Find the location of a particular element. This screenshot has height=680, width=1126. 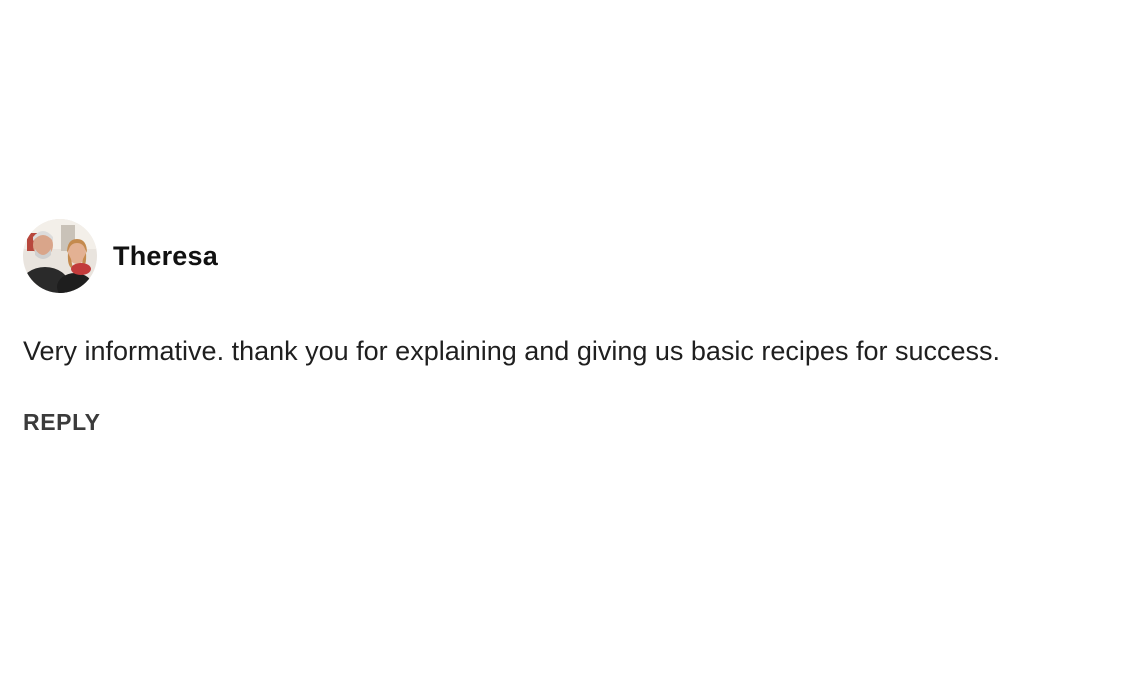

comment-author: Theresa is located at coordinates (165, 255).